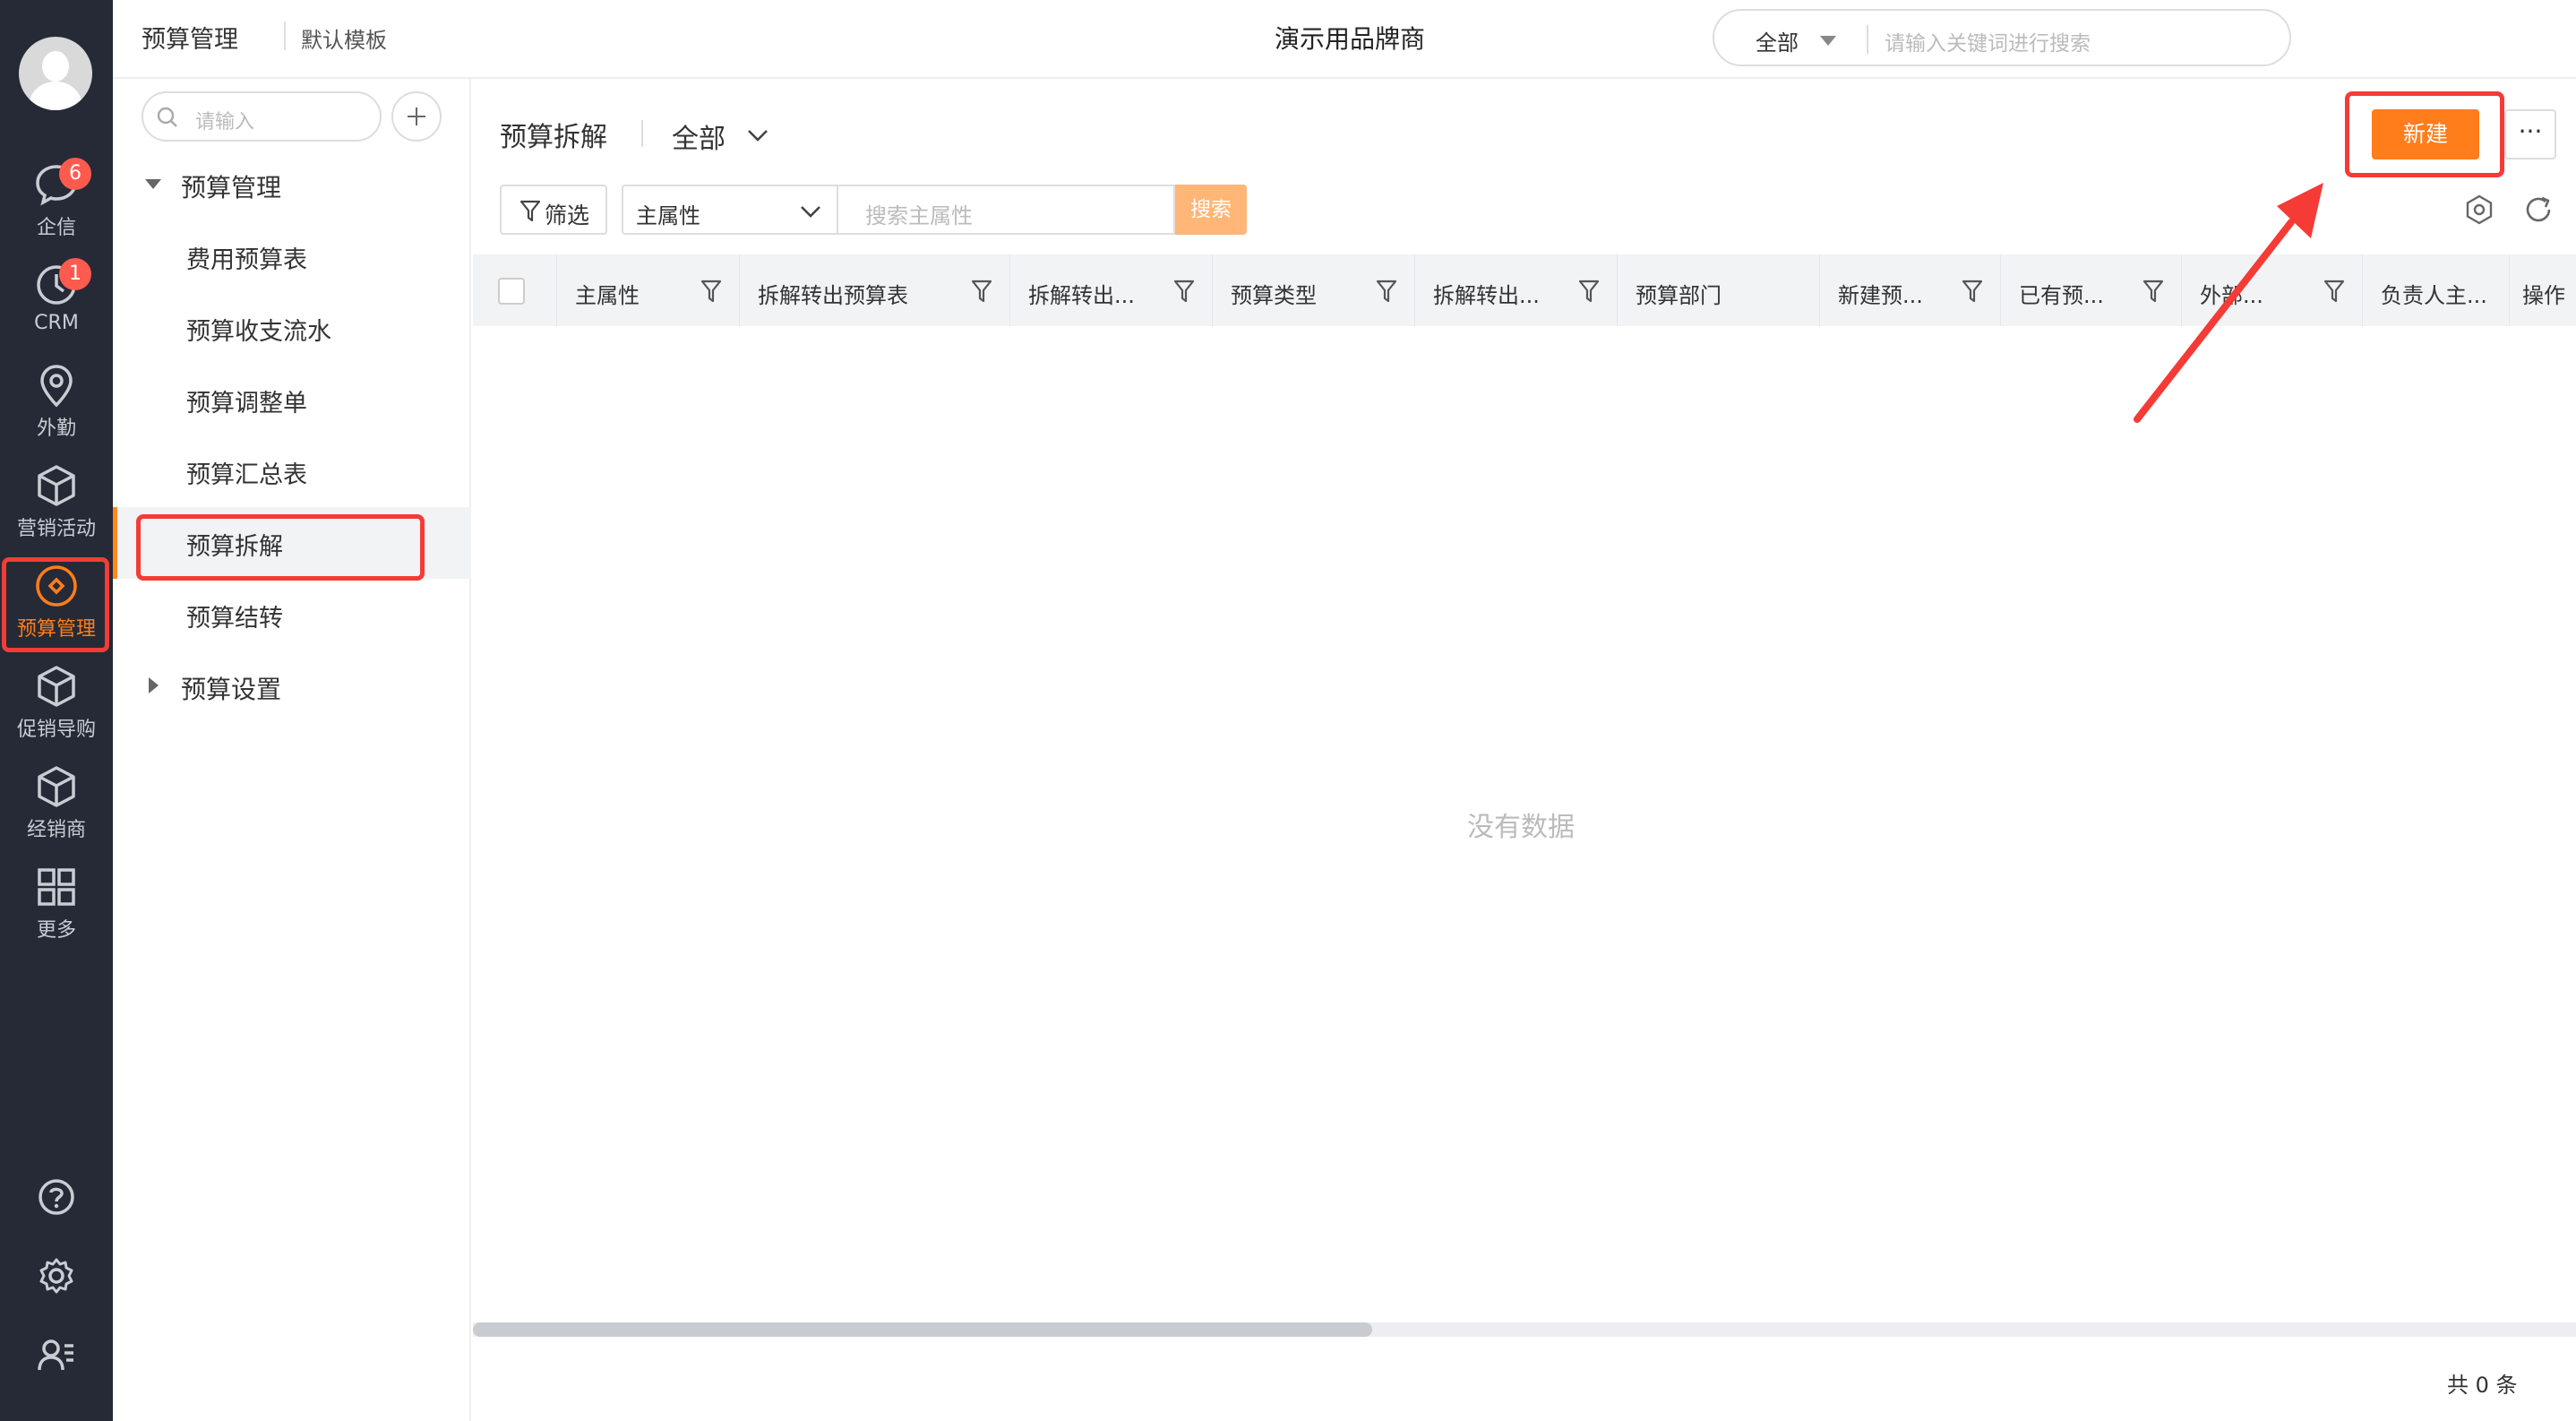  Describe the element at coordinates (246, 404) in the screenshot. I see `sidebar-item-label: 预算调整单` at that location.